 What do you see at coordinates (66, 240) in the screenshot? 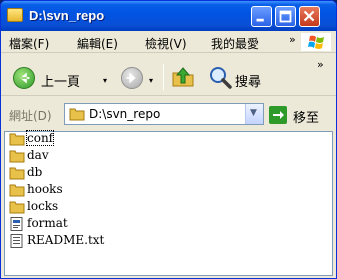
I see `file-name: README.txt` at bounding box center [66, 240].